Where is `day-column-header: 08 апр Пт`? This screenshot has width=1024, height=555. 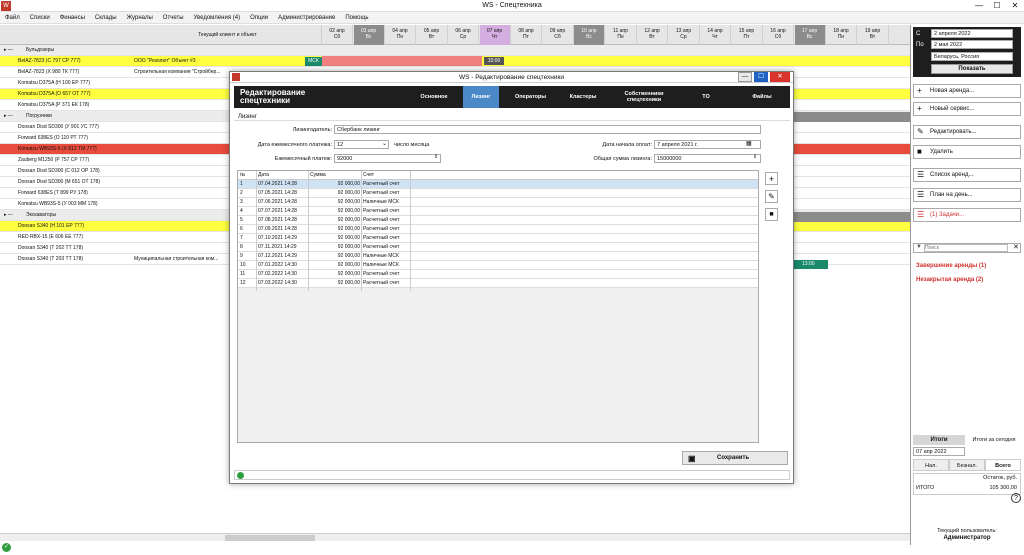
day-column-header: 08 апр Пт is located at coordinates (526, 35).